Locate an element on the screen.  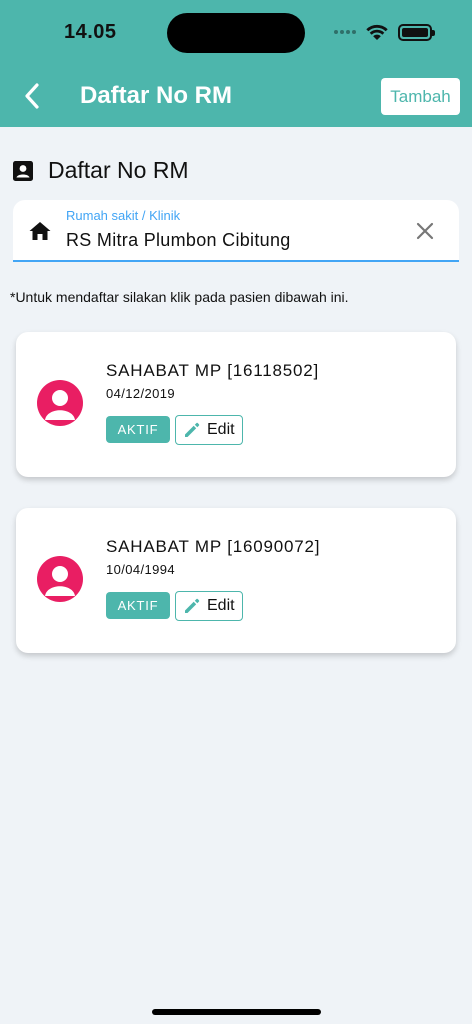
section-header: Daftar No RM is located at coordinates (100, 170).